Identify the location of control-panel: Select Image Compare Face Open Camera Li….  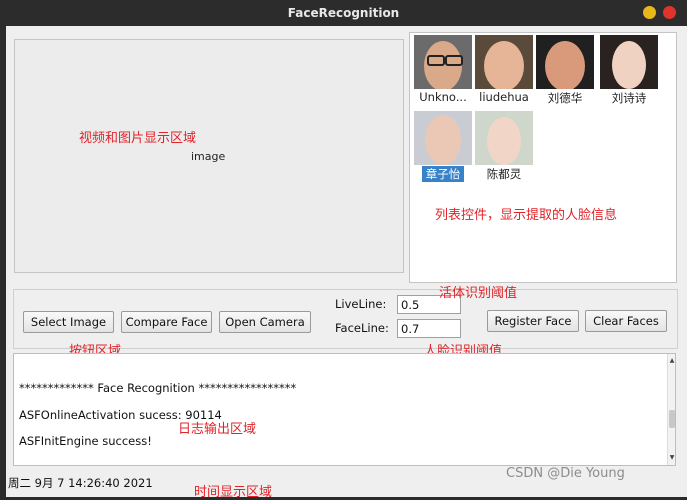
(345, 322).